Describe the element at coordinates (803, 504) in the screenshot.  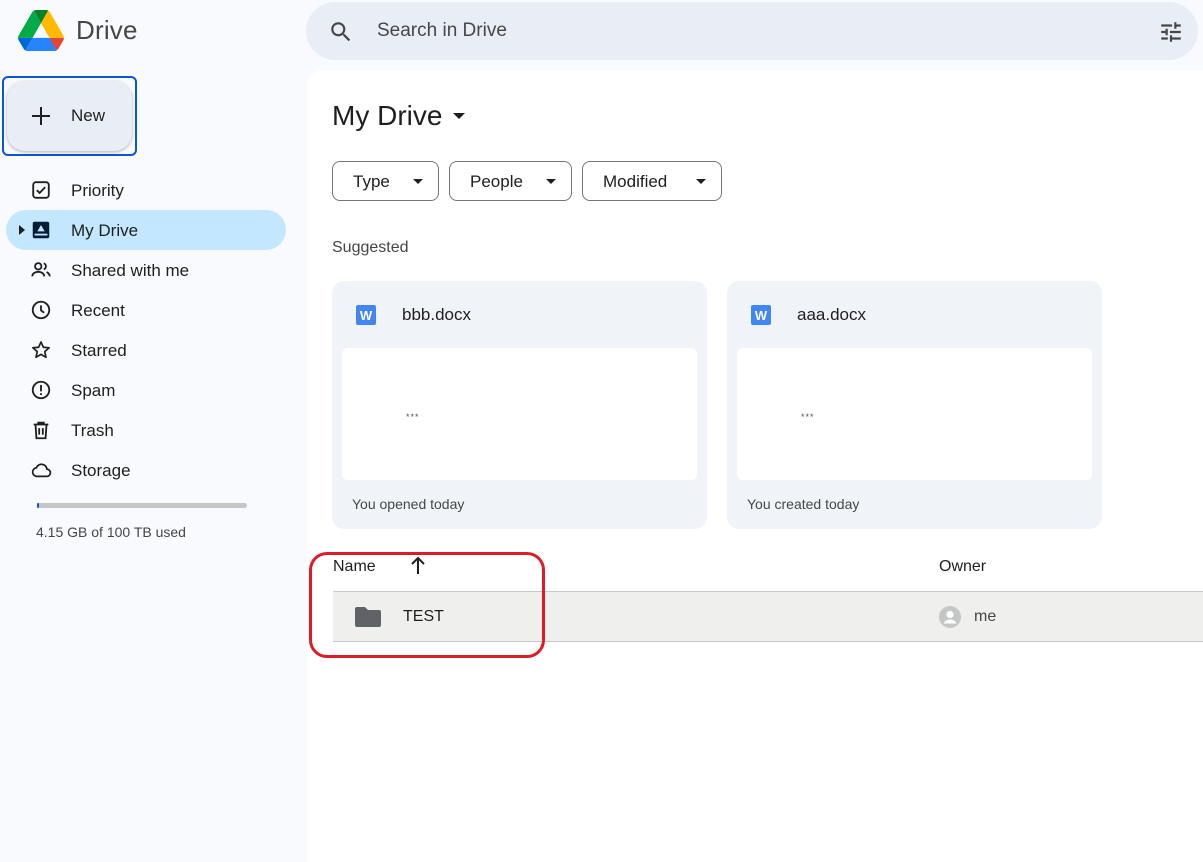
I see `file-activity-info: You created today` at that location.